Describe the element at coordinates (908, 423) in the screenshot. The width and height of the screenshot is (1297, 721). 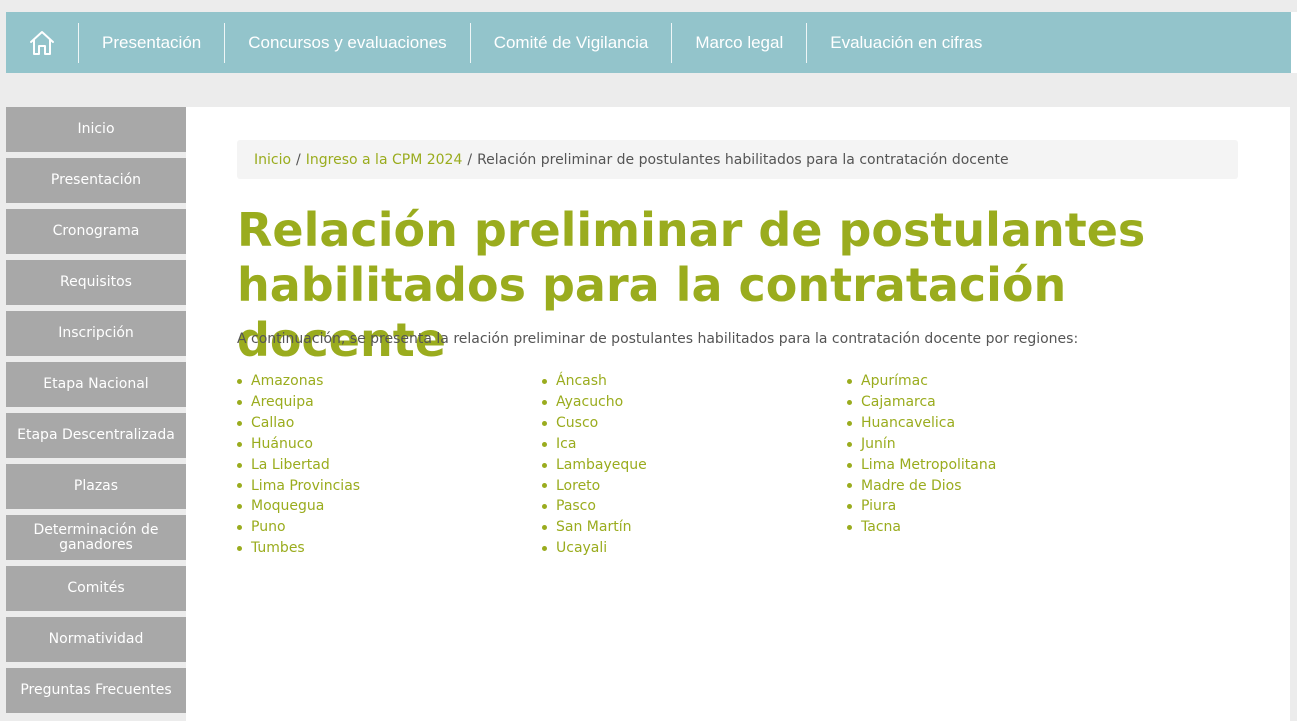
I see `region-link: Huancavelica` at that location.